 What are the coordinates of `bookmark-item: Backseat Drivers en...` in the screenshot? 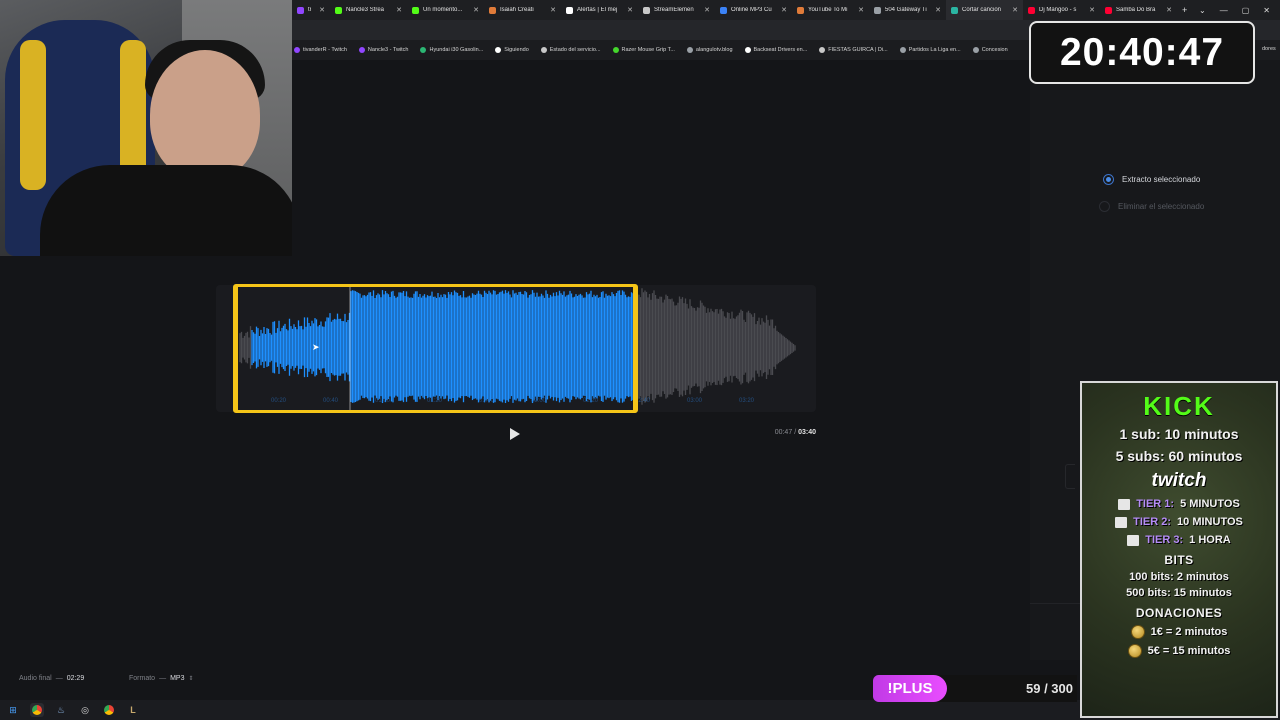 It's located at (775, 50).